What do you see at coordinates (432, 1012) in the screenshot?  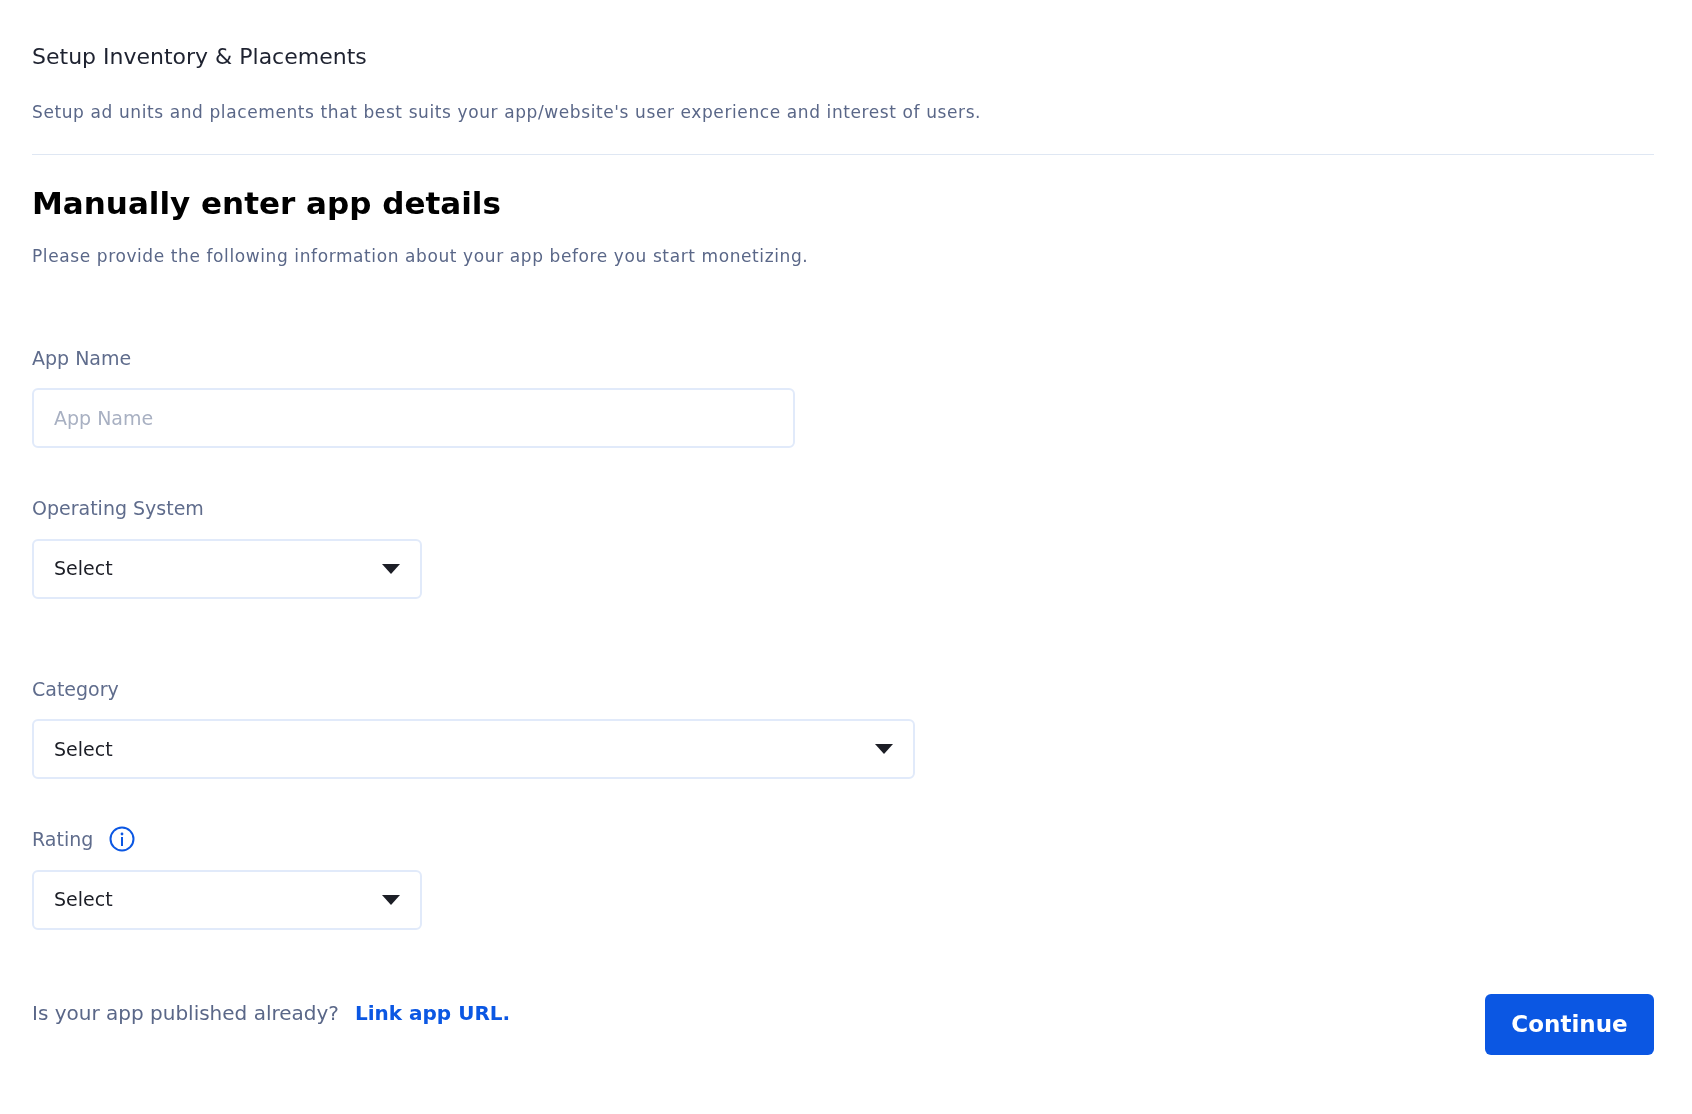 I see `link-app-url: Link app URL.` at bounding box center [432, 1012].